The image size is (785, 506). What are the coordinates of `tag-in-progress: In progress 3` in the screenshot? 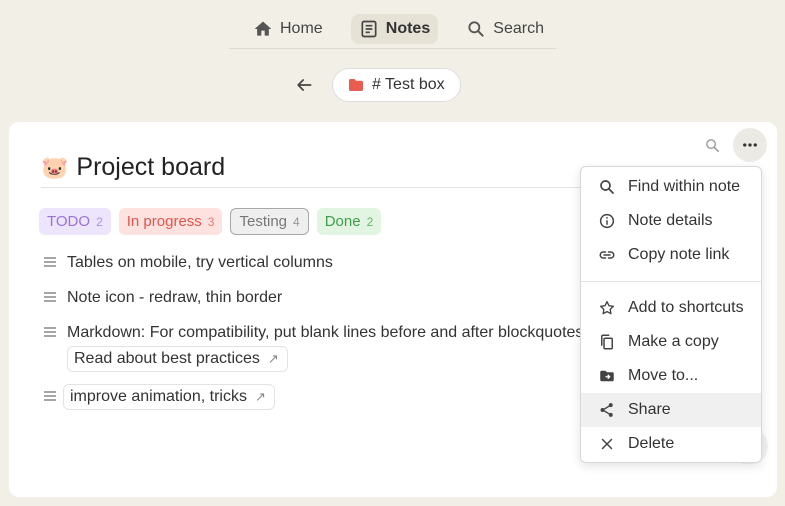 It's located at (170, 221).